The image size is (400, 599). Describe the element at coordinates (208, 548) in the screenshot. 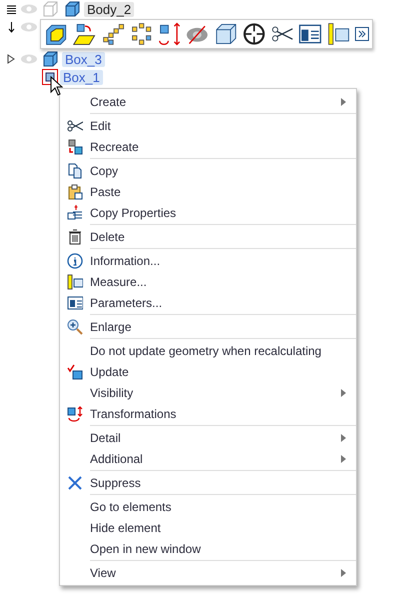

I see `menu-item: Open in new window` at that location.